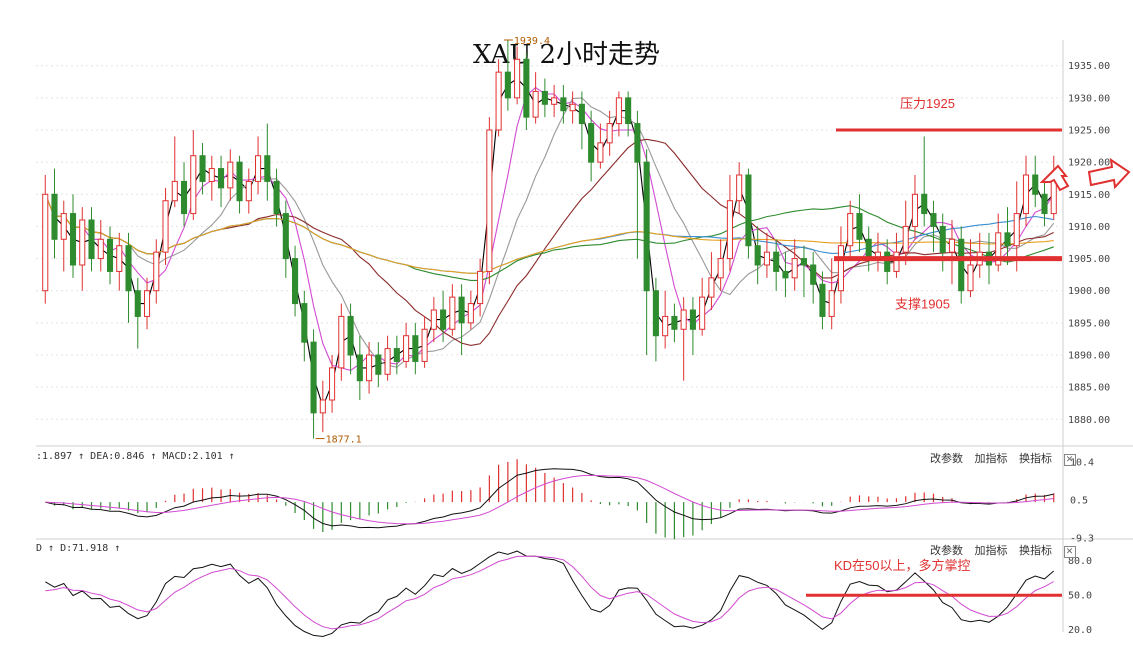  Describe the element at coordinates (927, 103) in the screenshot. I see `resistance-label: 压力1925` at that location.